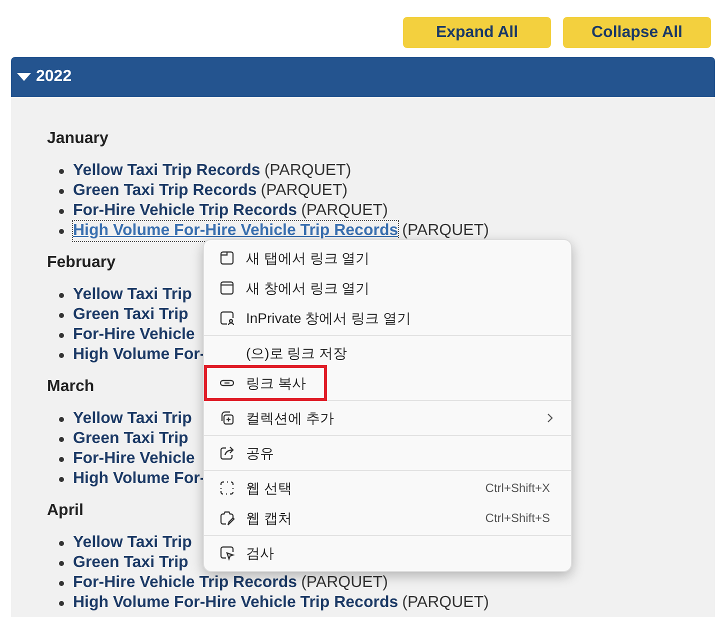  What do you see at coordinates (227, 553) in the screenshot?
I see `inspect-icon` at bounding box center [227, 553].